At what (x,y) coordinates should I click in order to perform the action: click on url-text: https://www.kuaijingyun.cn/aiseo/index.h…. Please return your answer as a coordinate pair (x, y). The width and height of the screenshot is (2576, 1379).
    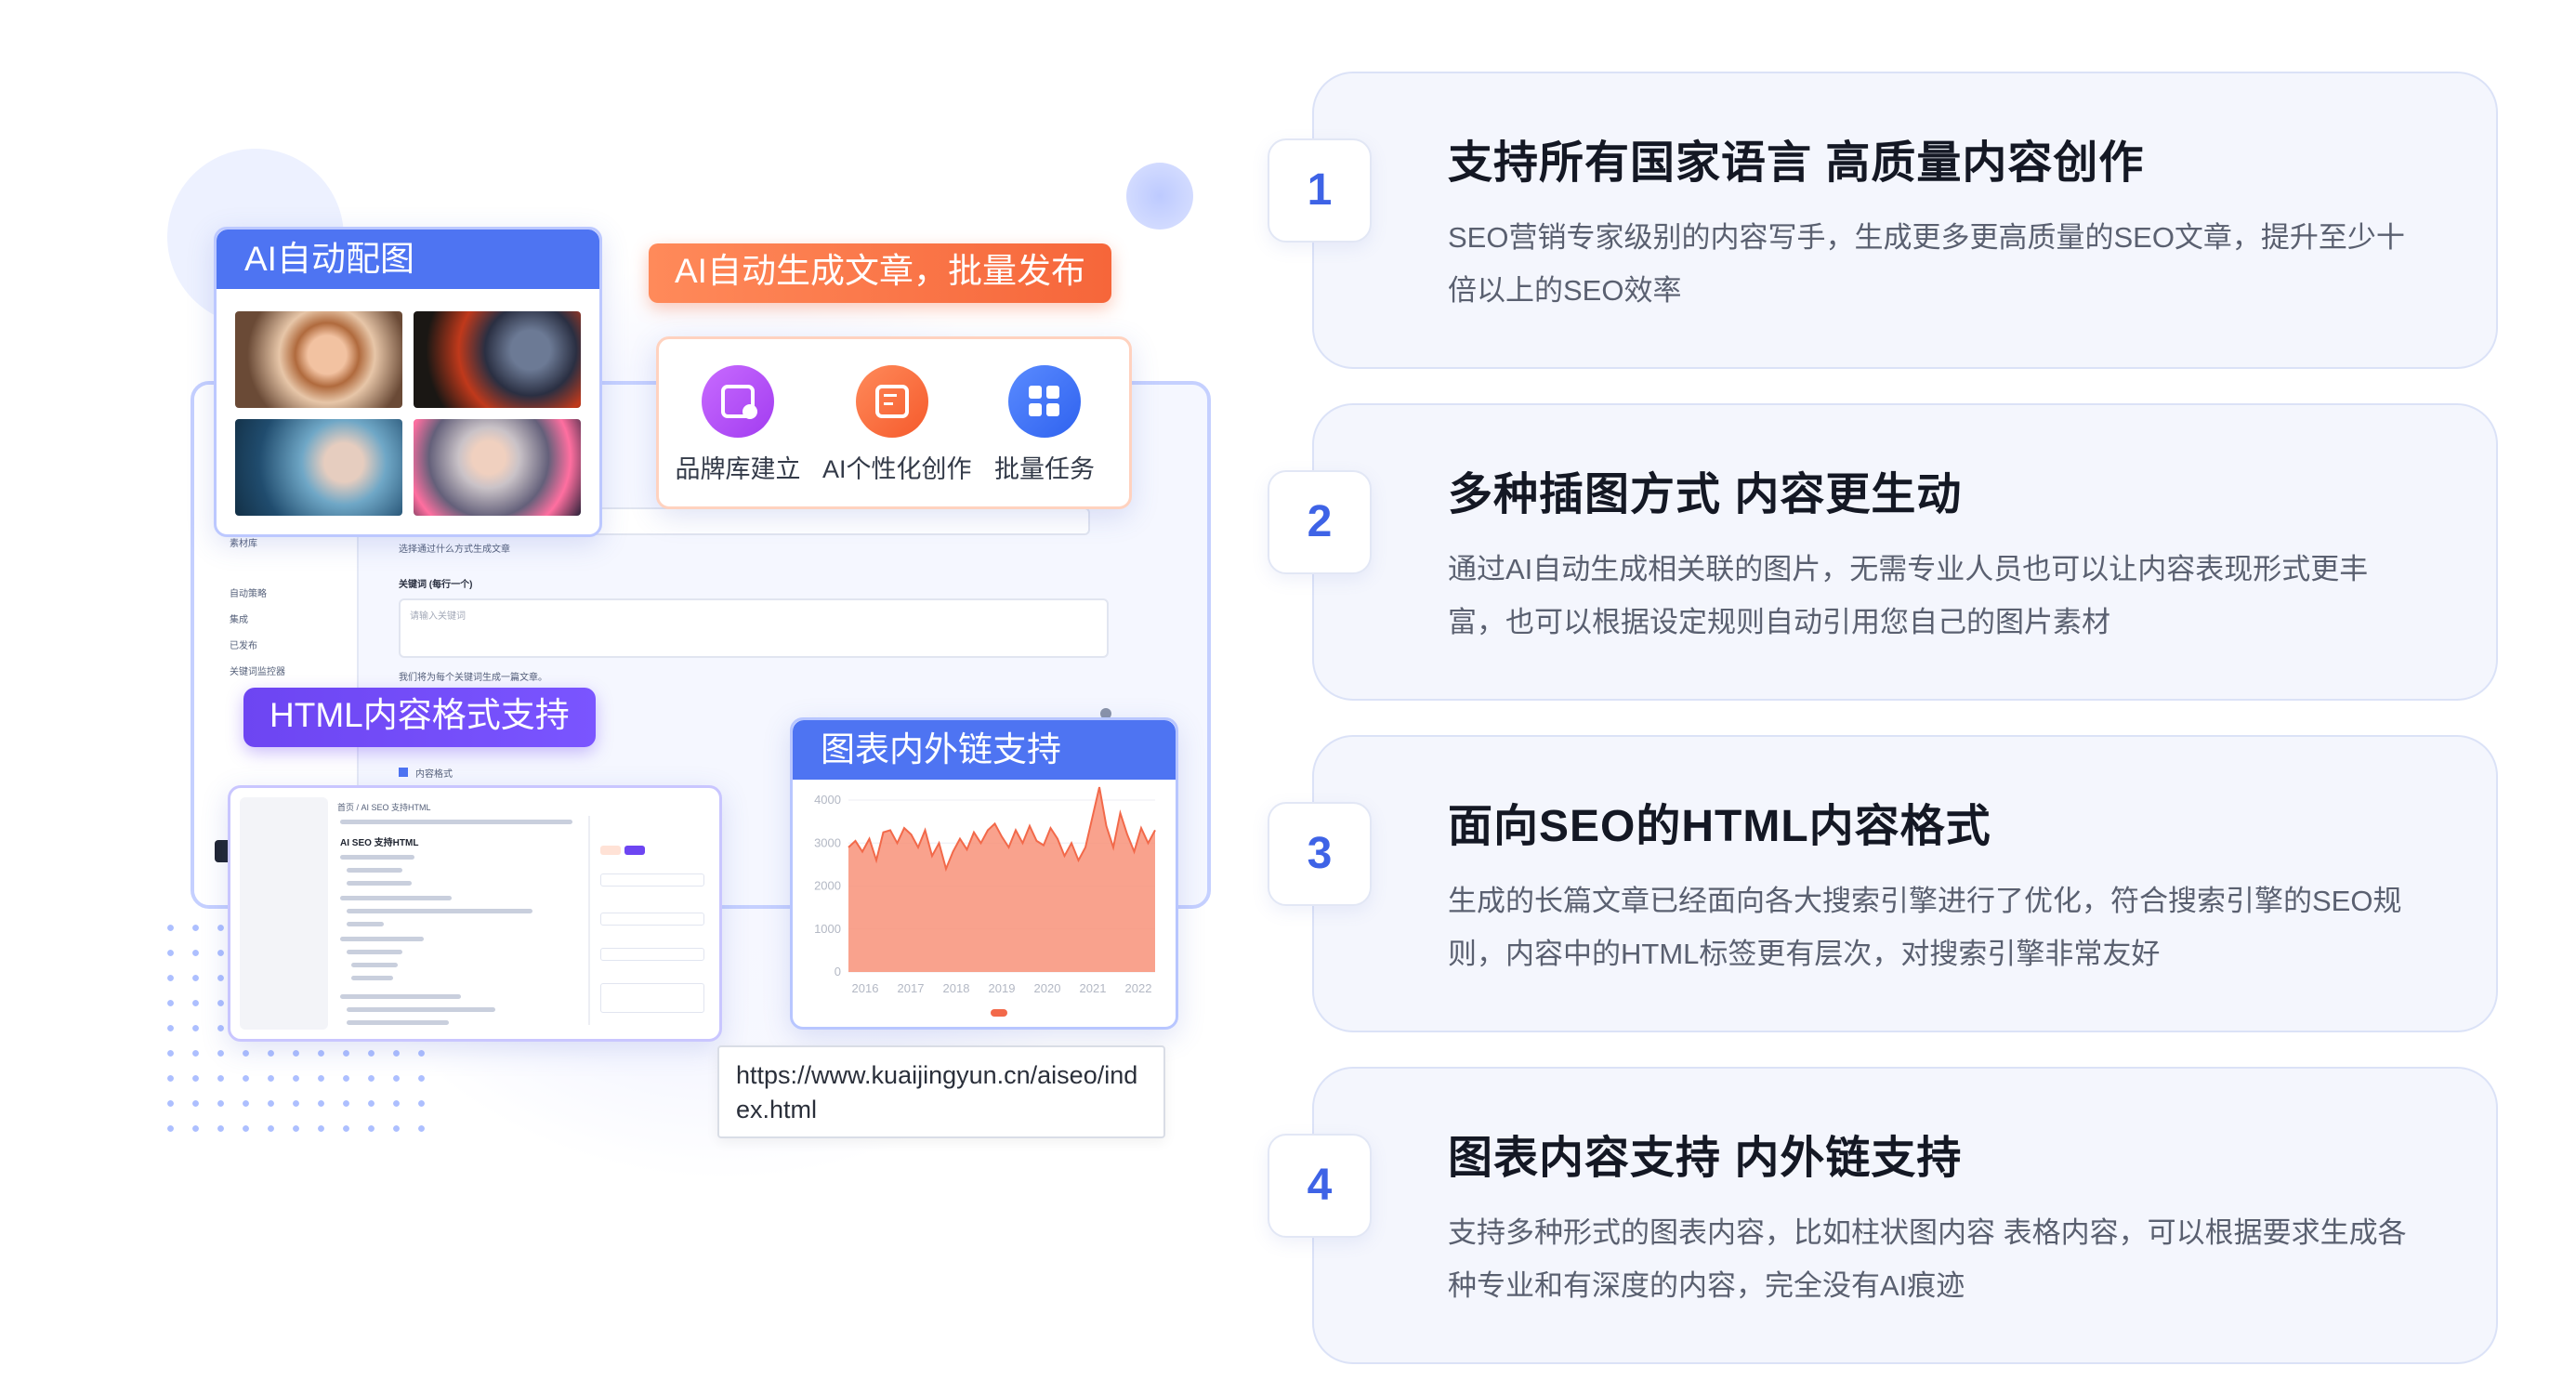
    Looking at the image, I should click on (943, 1092).